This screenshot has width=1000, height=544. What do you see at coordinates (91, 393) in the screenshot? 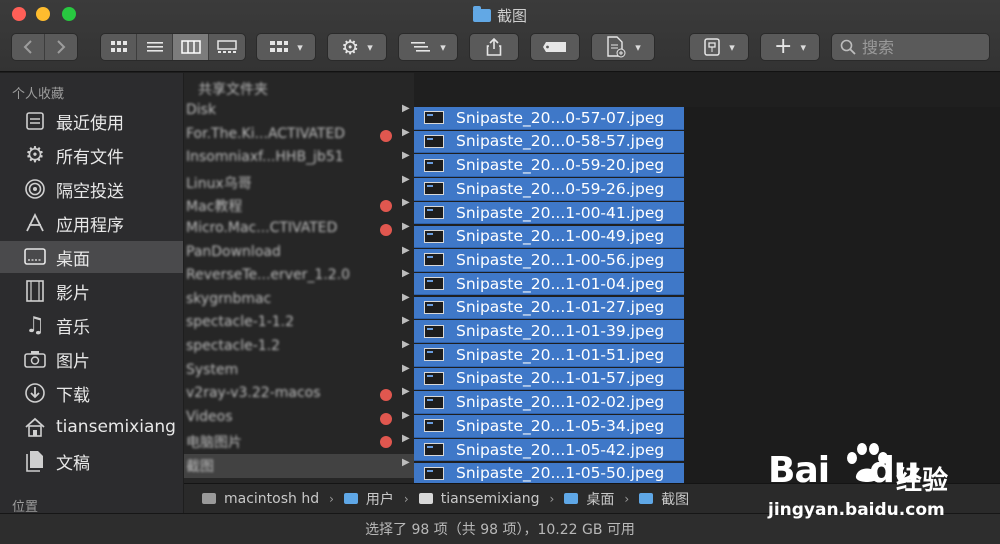
I see `sidebar-item-downloads: 下载` at bounding box center [91, 393].